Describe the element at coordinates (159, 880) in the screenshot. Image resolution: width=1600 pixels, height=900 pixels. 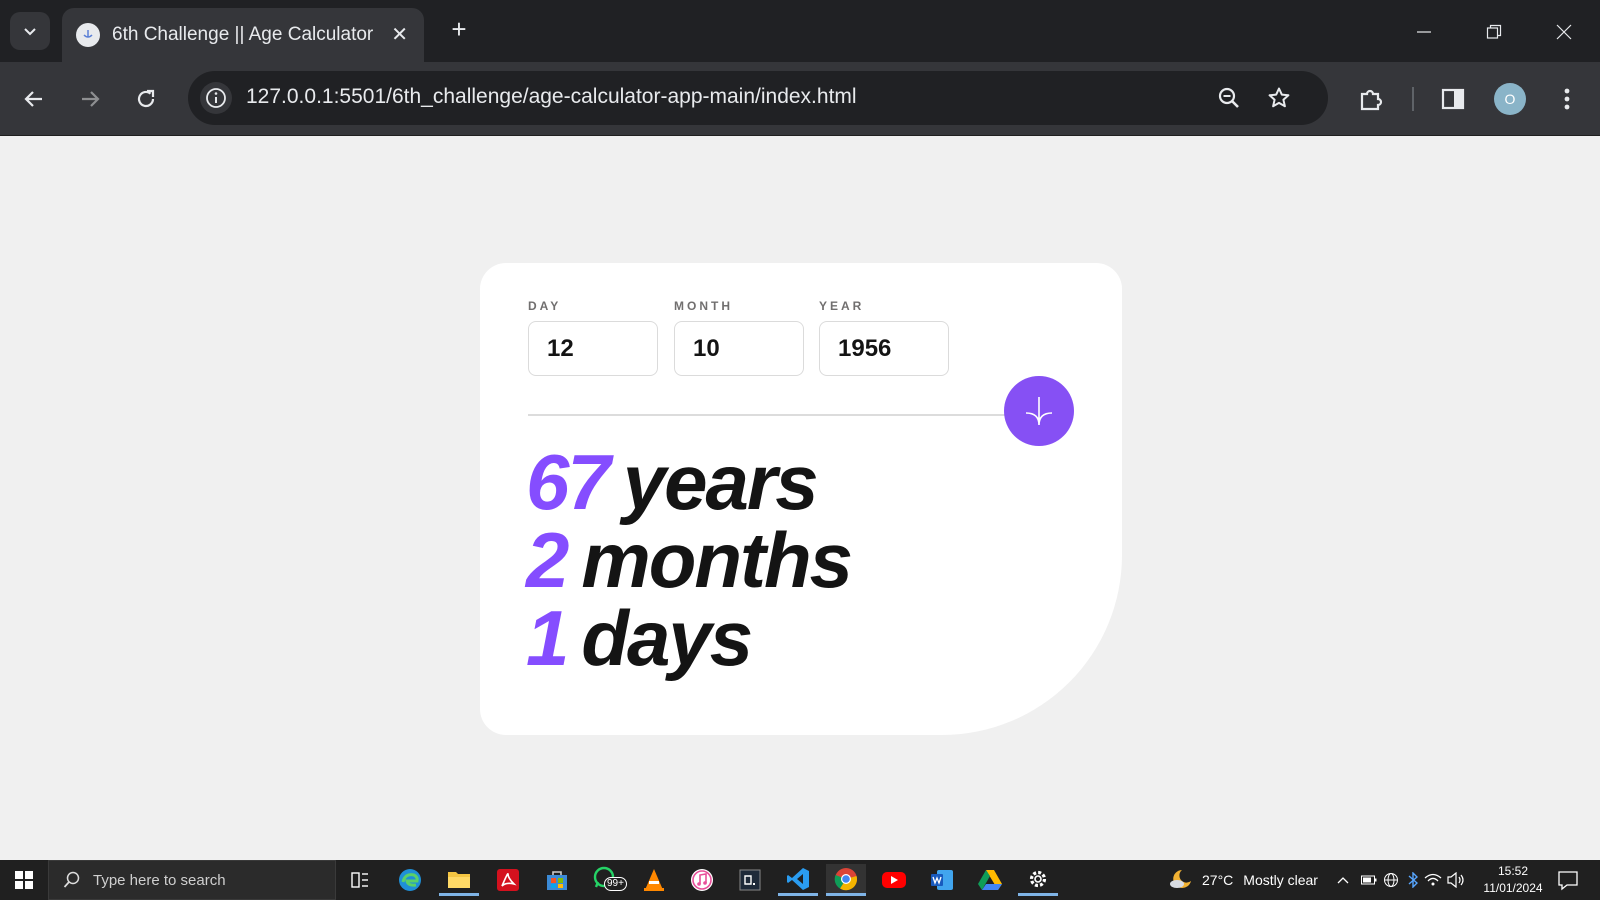
I see `search-placeholder: Type here to search` at that location.